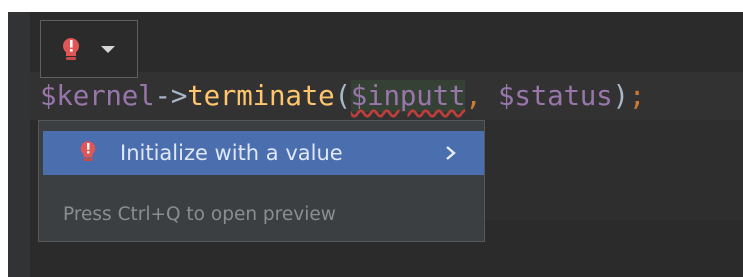 The height and width of the screenshot is (277, 743). What do you see at coordinates (621, 96) in the screenshot?
I see `close-paren: )` at bounding box center [621, 96].